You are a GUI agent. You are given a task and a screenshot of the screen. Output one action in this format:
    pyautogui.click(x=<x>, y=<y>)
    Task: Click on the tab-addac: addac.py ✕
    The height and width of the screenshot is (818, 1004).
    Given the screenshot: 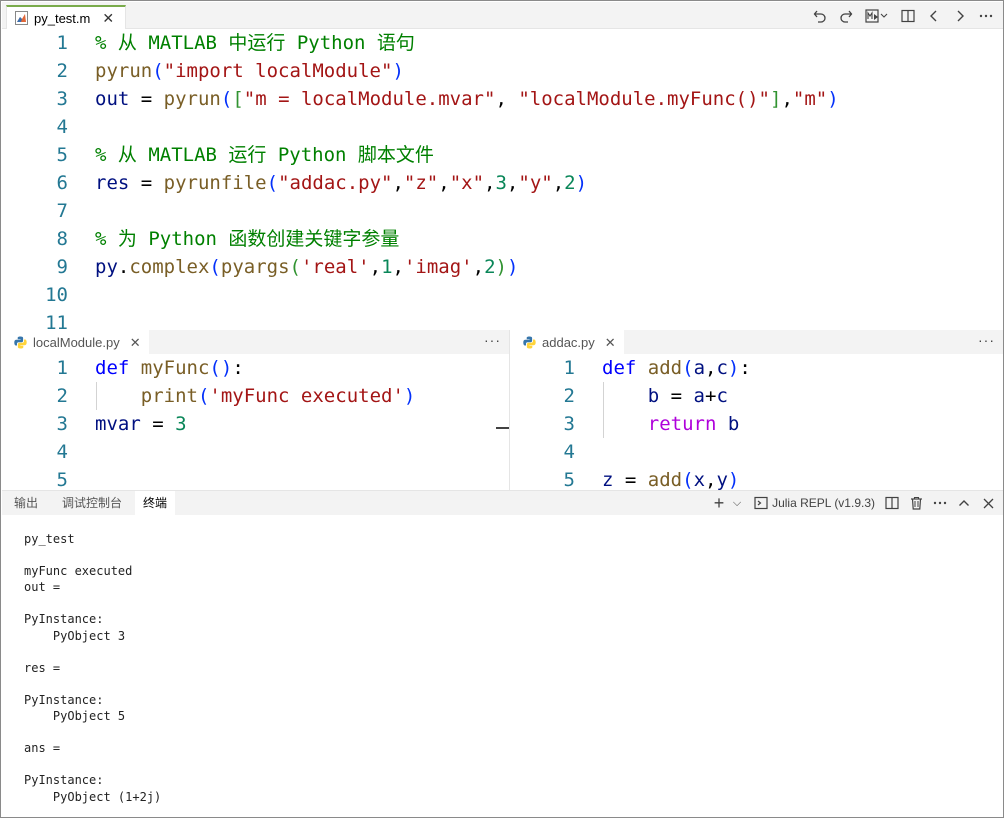 What is the action you would take?
    pyautogui.click(x=567, y=342)
    